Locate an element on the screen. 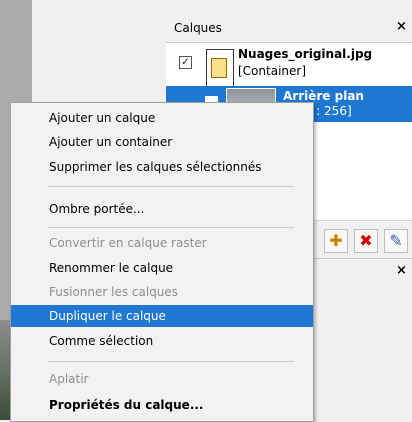  layer-visibility-checkbox: ✓ is located at coordinates (185, 62).